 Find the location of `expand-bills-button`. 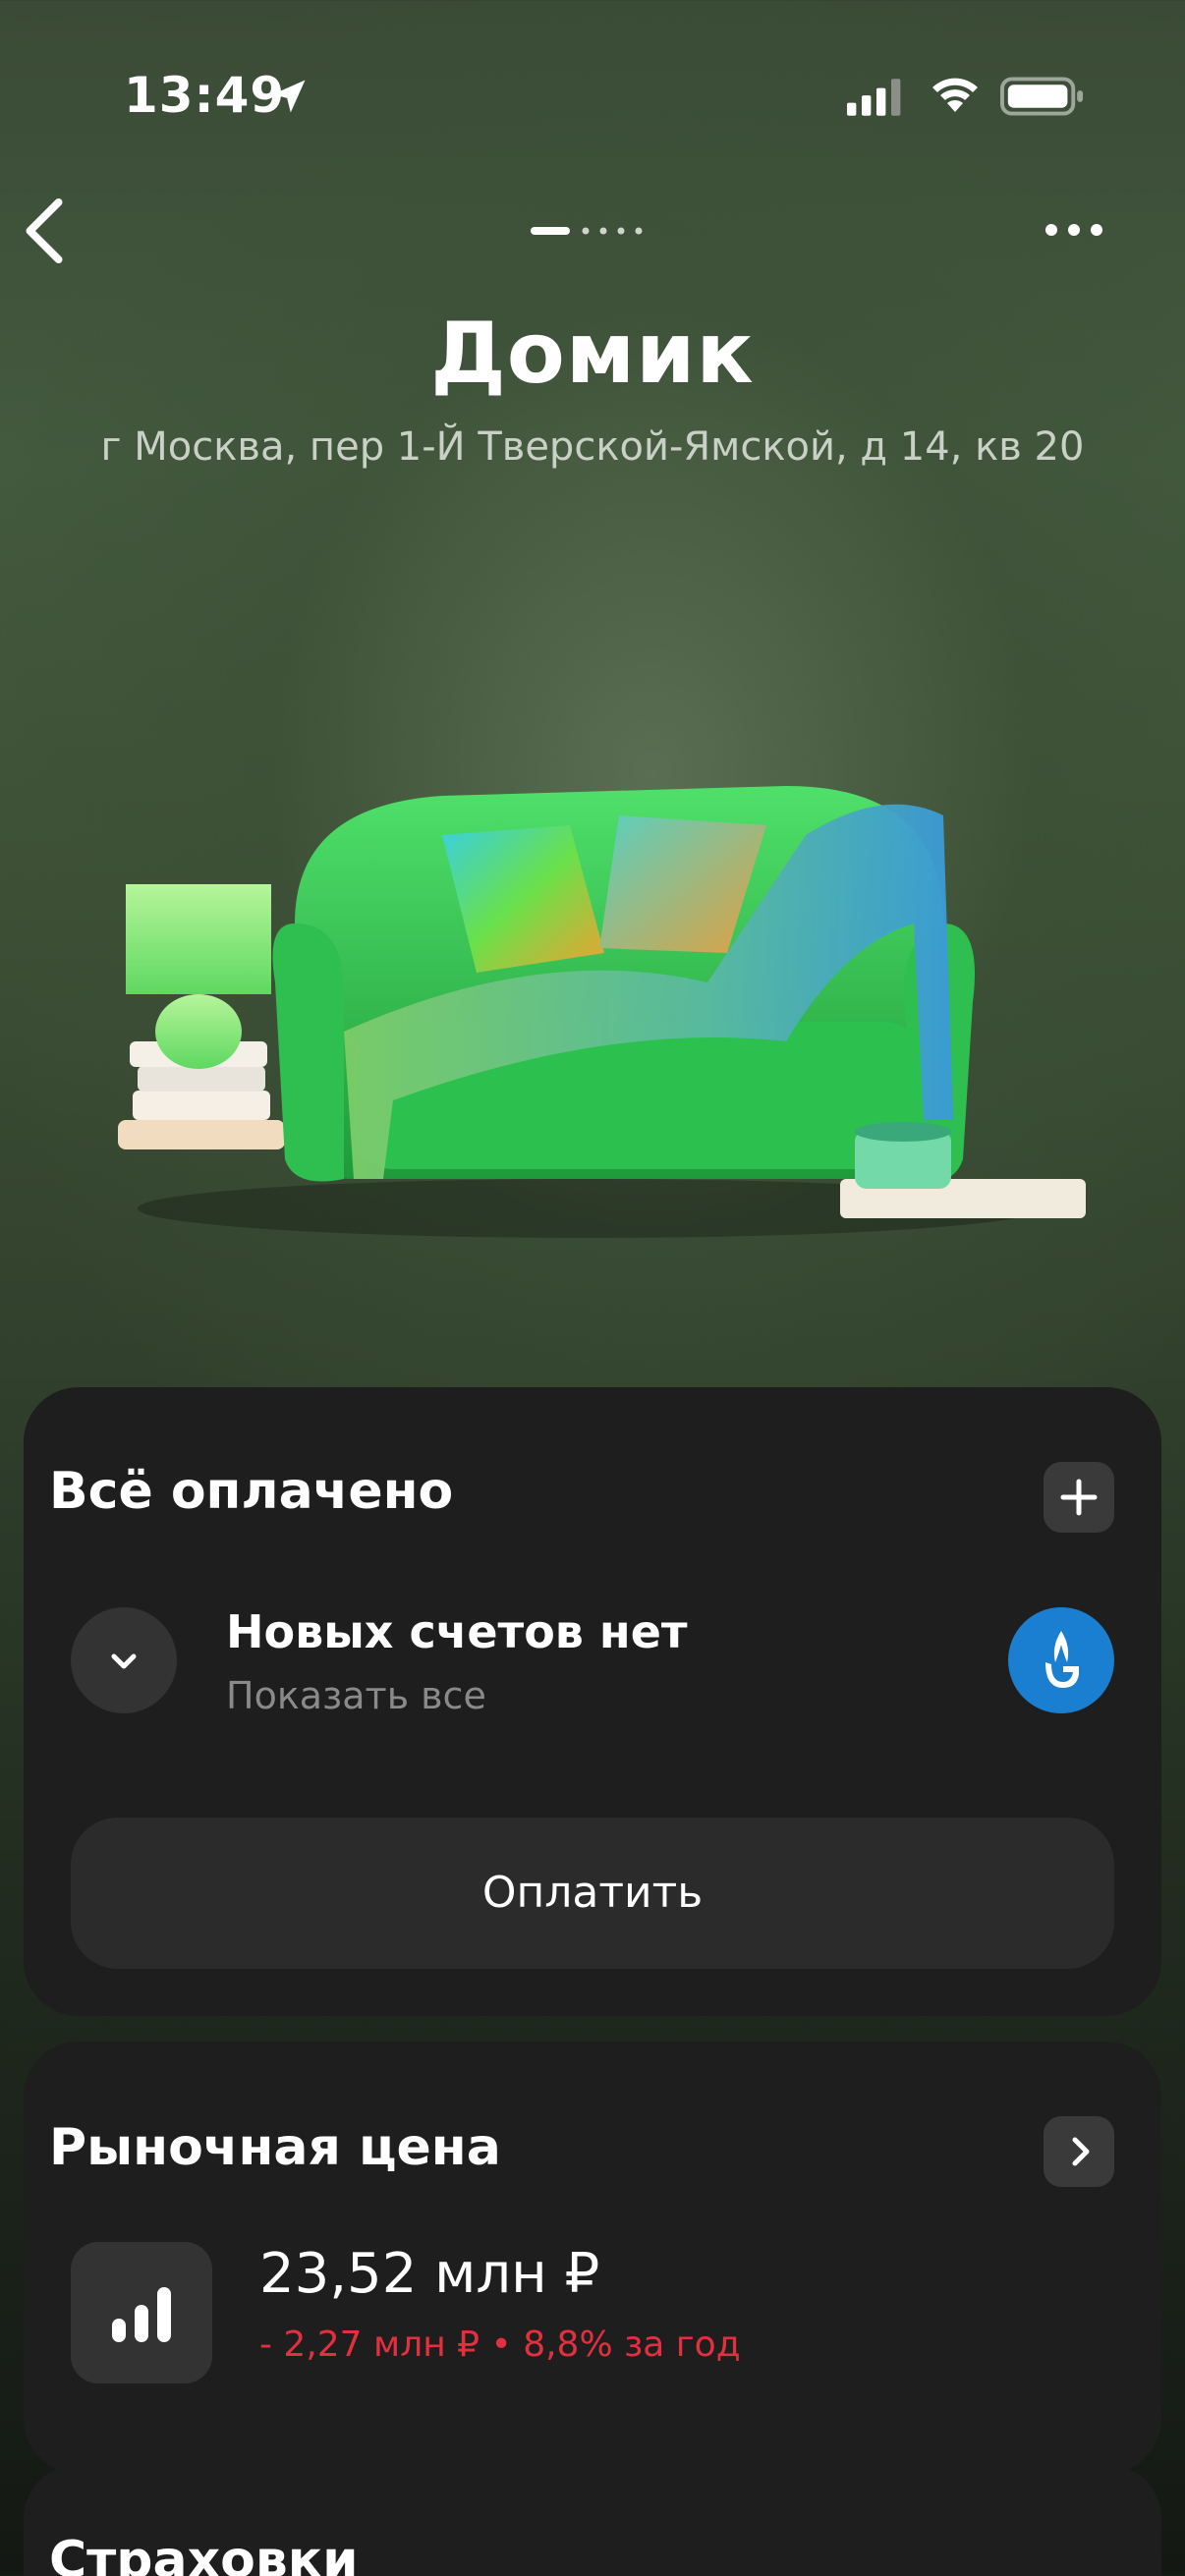

expand-bills-button is located at coordinates (124, 1660).